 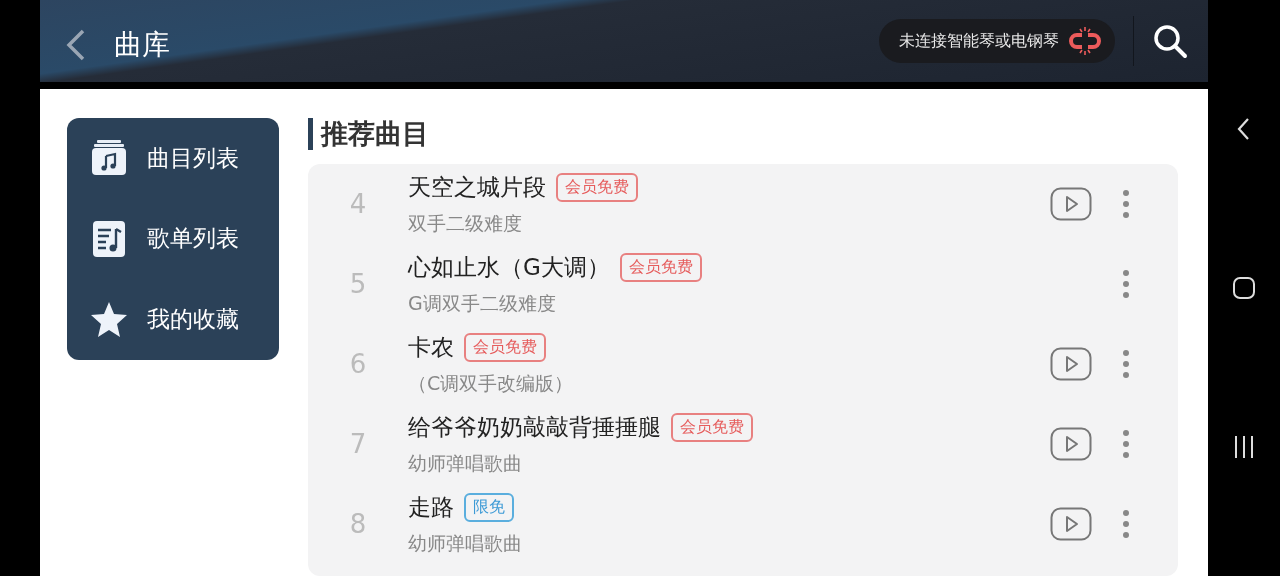 I want to click on search-icon, so click(x=1170, y=41).